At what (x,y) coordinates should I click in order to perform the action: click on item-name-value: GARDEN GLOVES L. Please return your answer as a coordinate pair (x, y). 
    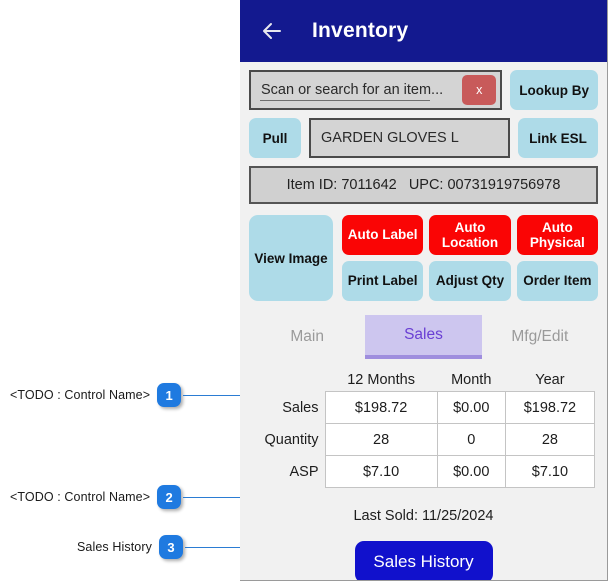
    Looking at the image, I should click on (390, 138).